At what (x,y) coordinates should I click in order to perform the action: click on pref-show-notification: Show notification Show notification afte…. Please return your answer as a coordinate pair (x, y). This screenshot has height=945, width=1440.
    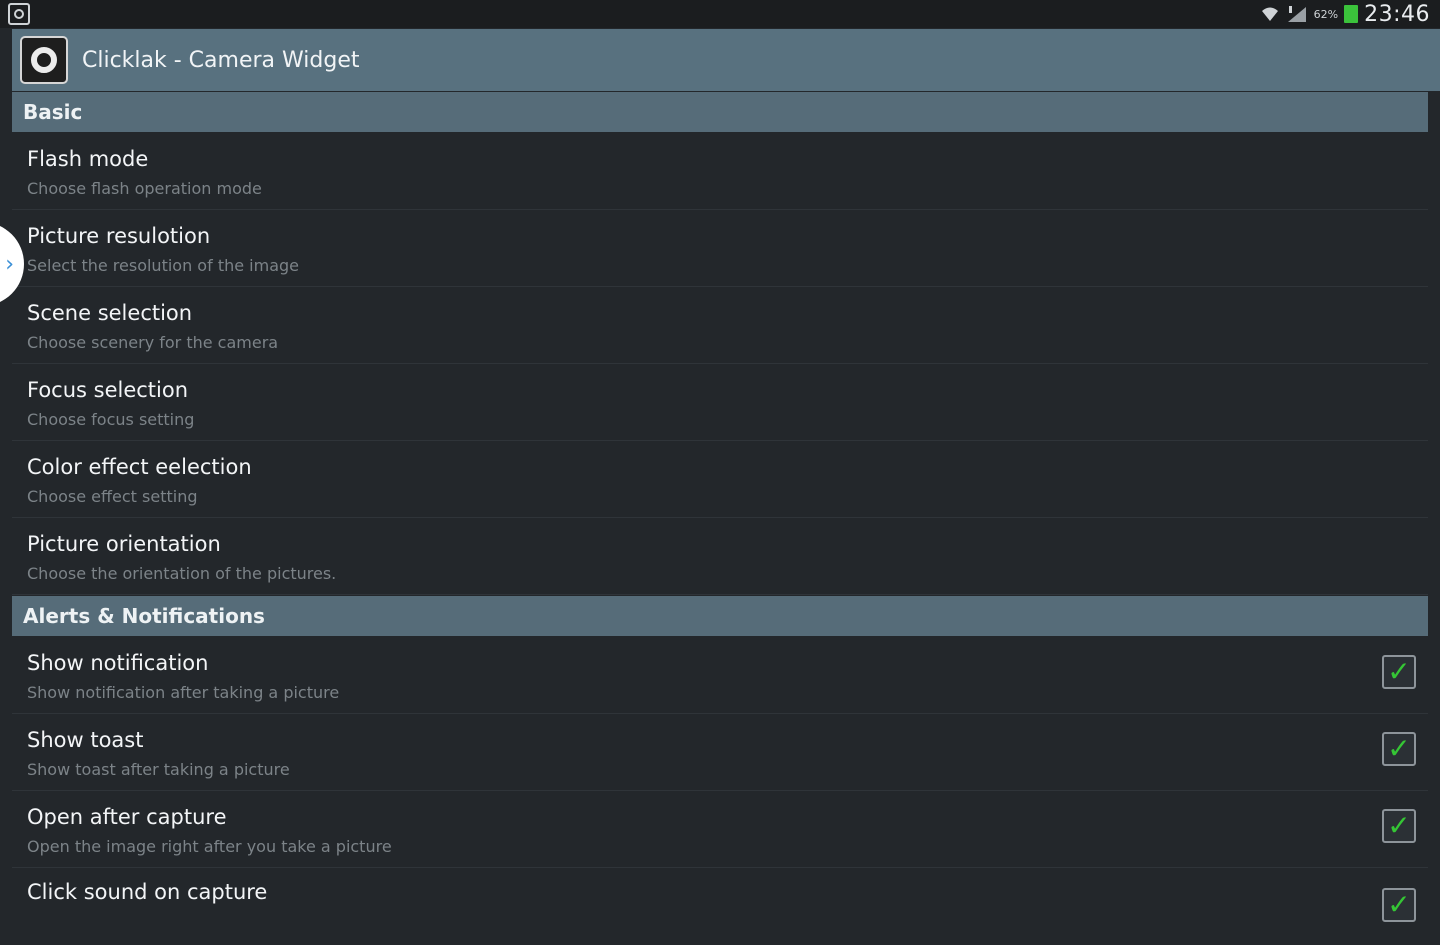
    Looking at the image, I should click on (720, 675).